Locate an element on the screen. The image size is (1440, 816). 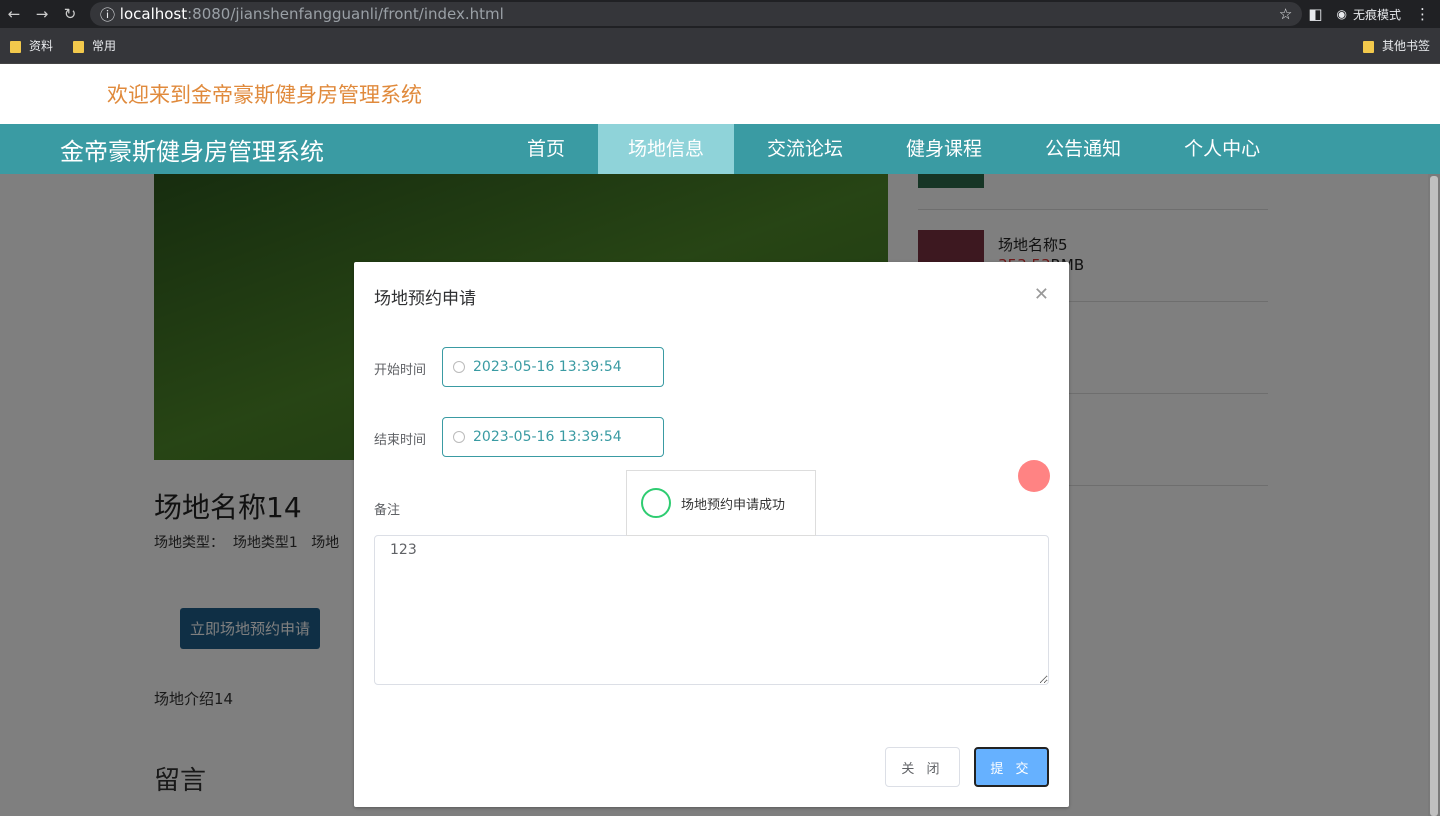
welcome-banner: 欢迎来到金帝豪斯健身房管理系统 is located at coordinates (264, 95).